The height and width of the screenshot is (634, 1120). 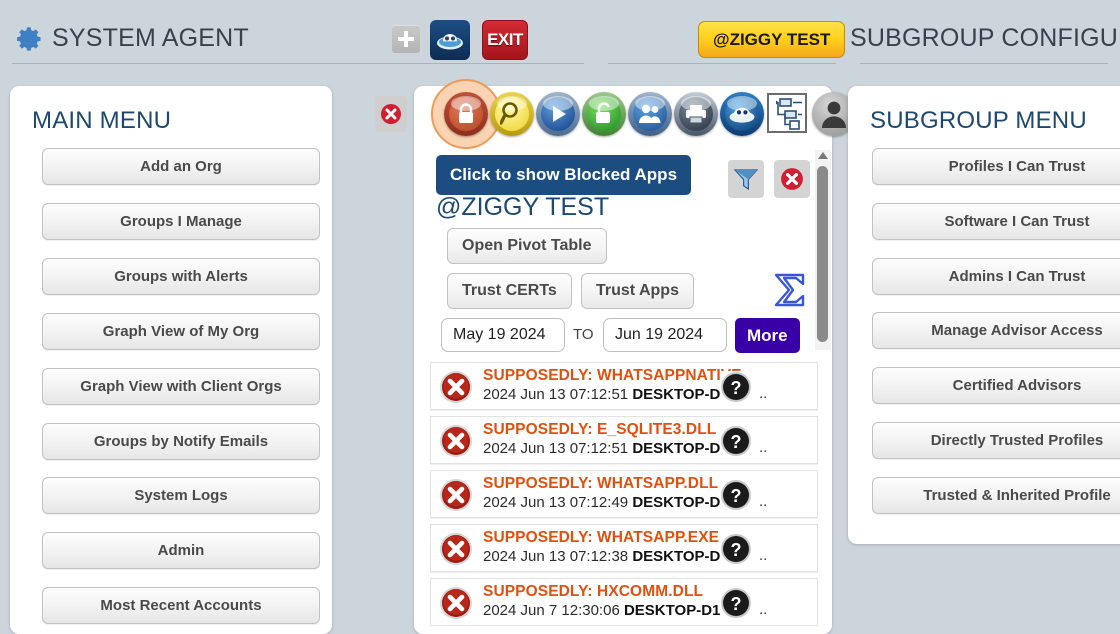 I want to click on search-icon, so click(x=512, y=114).